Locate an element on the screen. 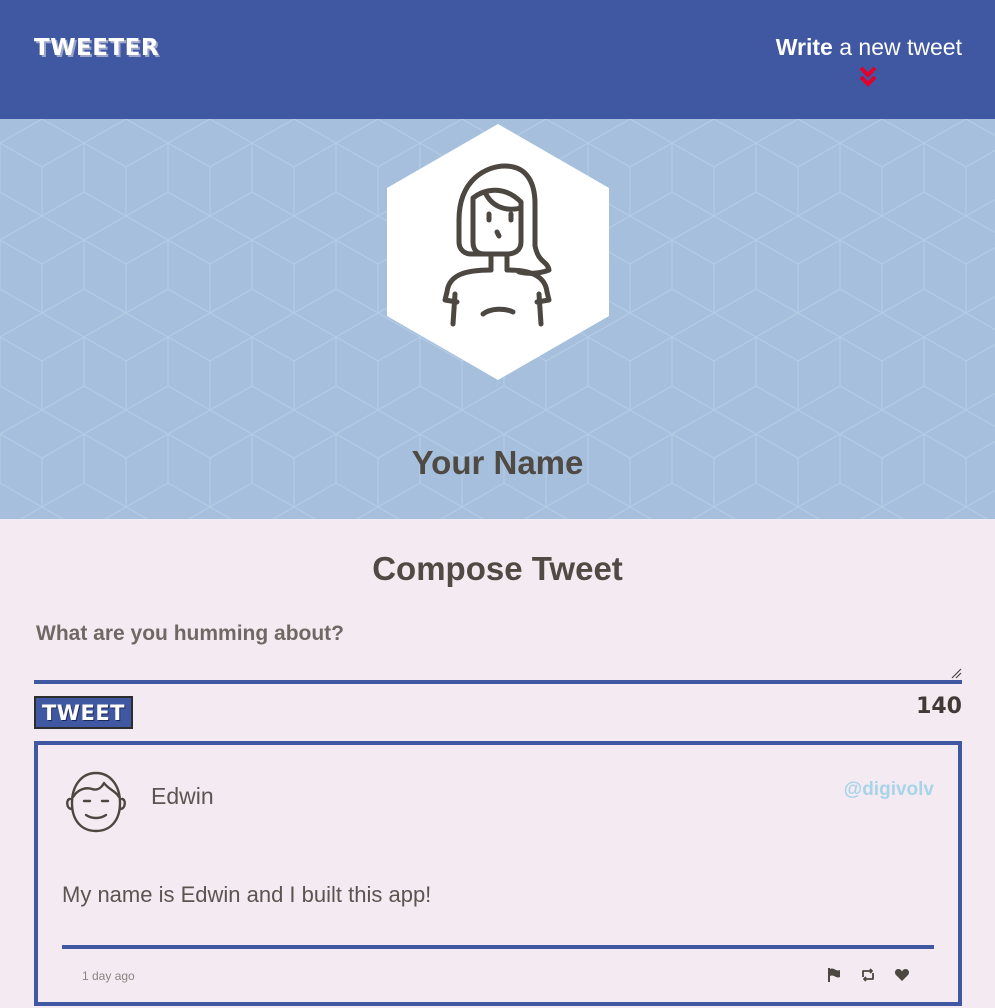  double-chevron-down-icon is located at coordinates (868, 77).